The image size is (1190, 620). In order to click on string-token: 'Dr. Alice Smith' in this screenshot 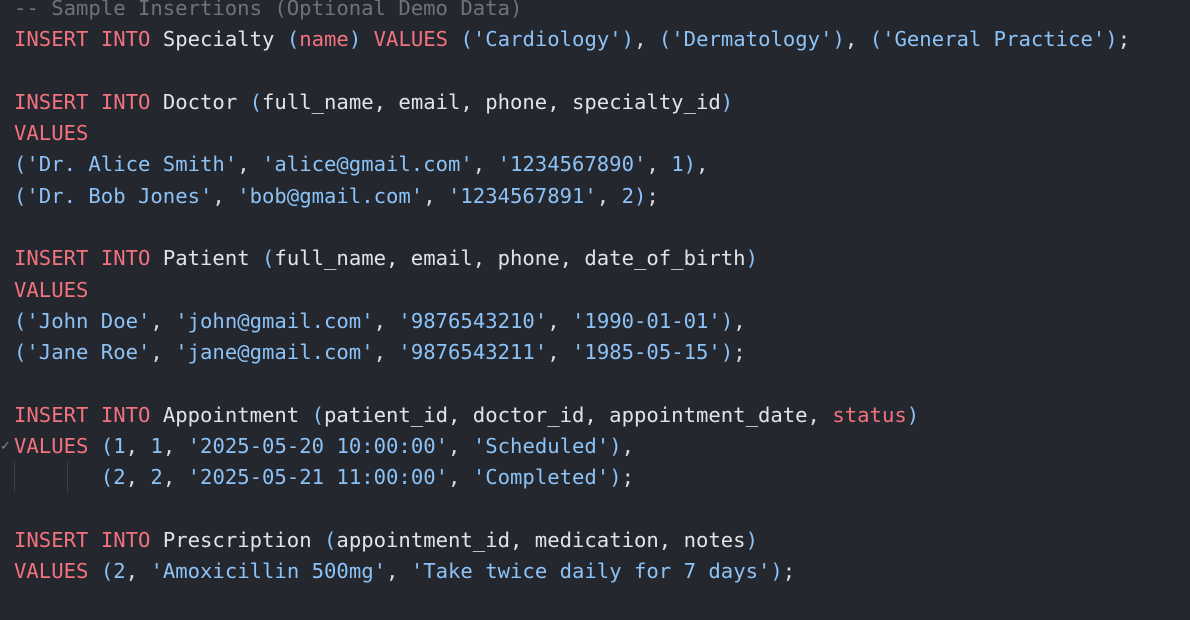, I will do `click(132, 164)`.